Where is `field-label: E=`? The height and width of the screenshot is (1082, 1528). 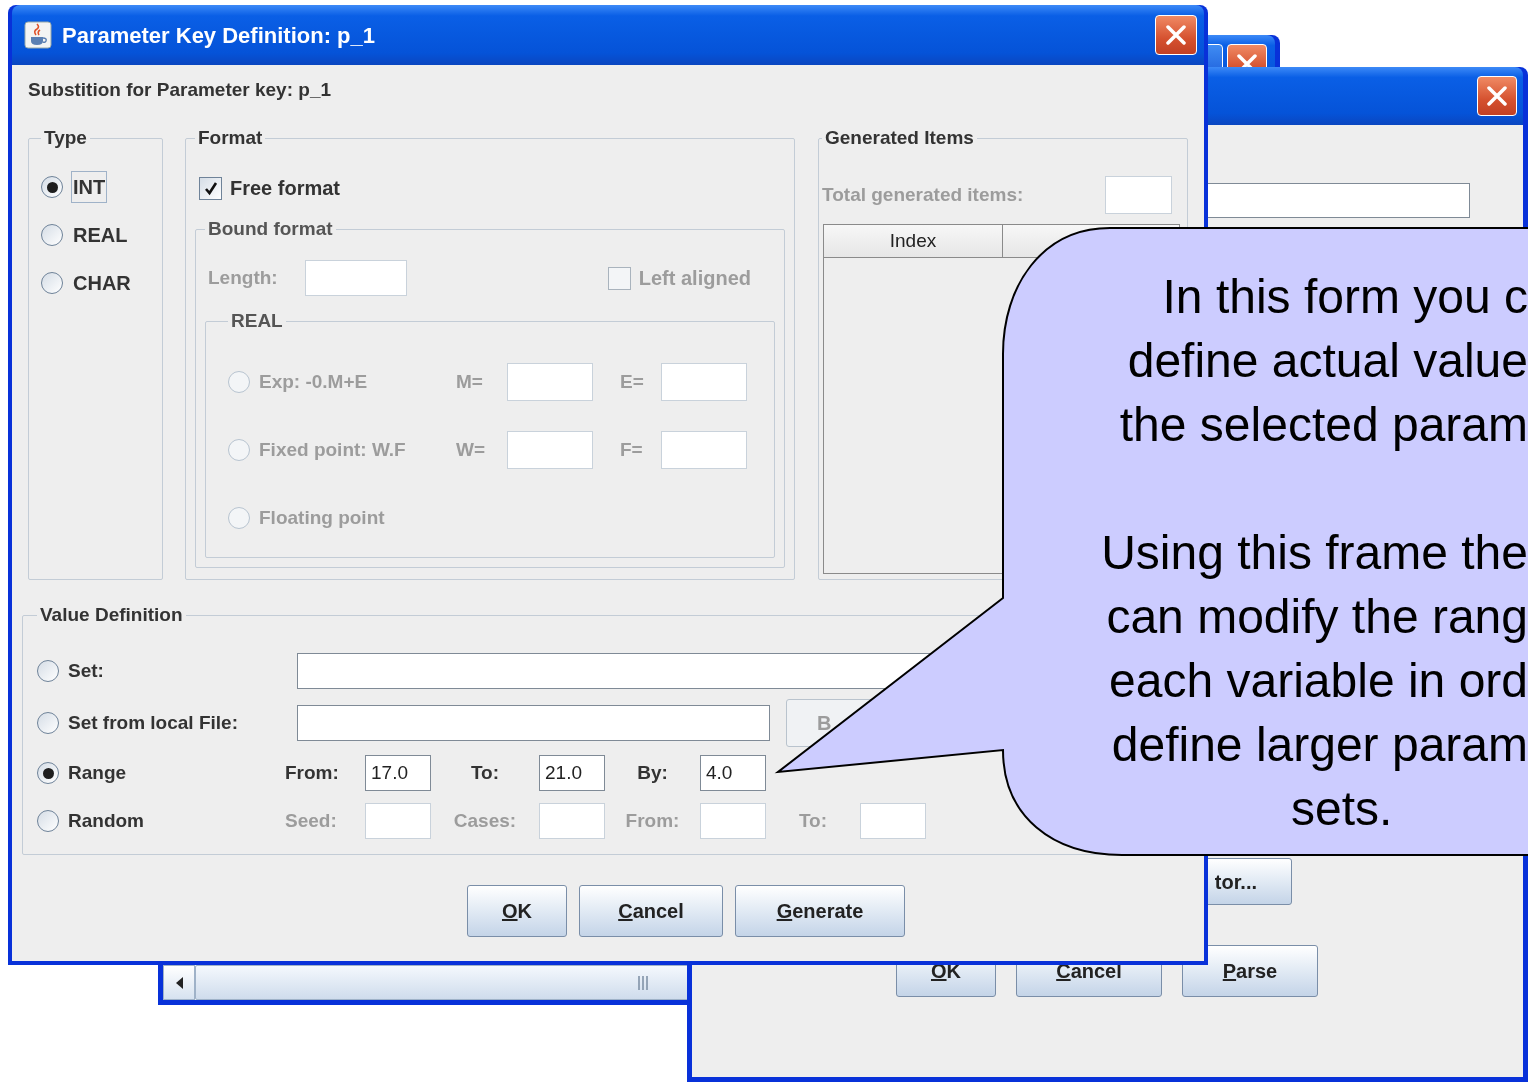
field-label: E= is located at coordinates (632, 381).